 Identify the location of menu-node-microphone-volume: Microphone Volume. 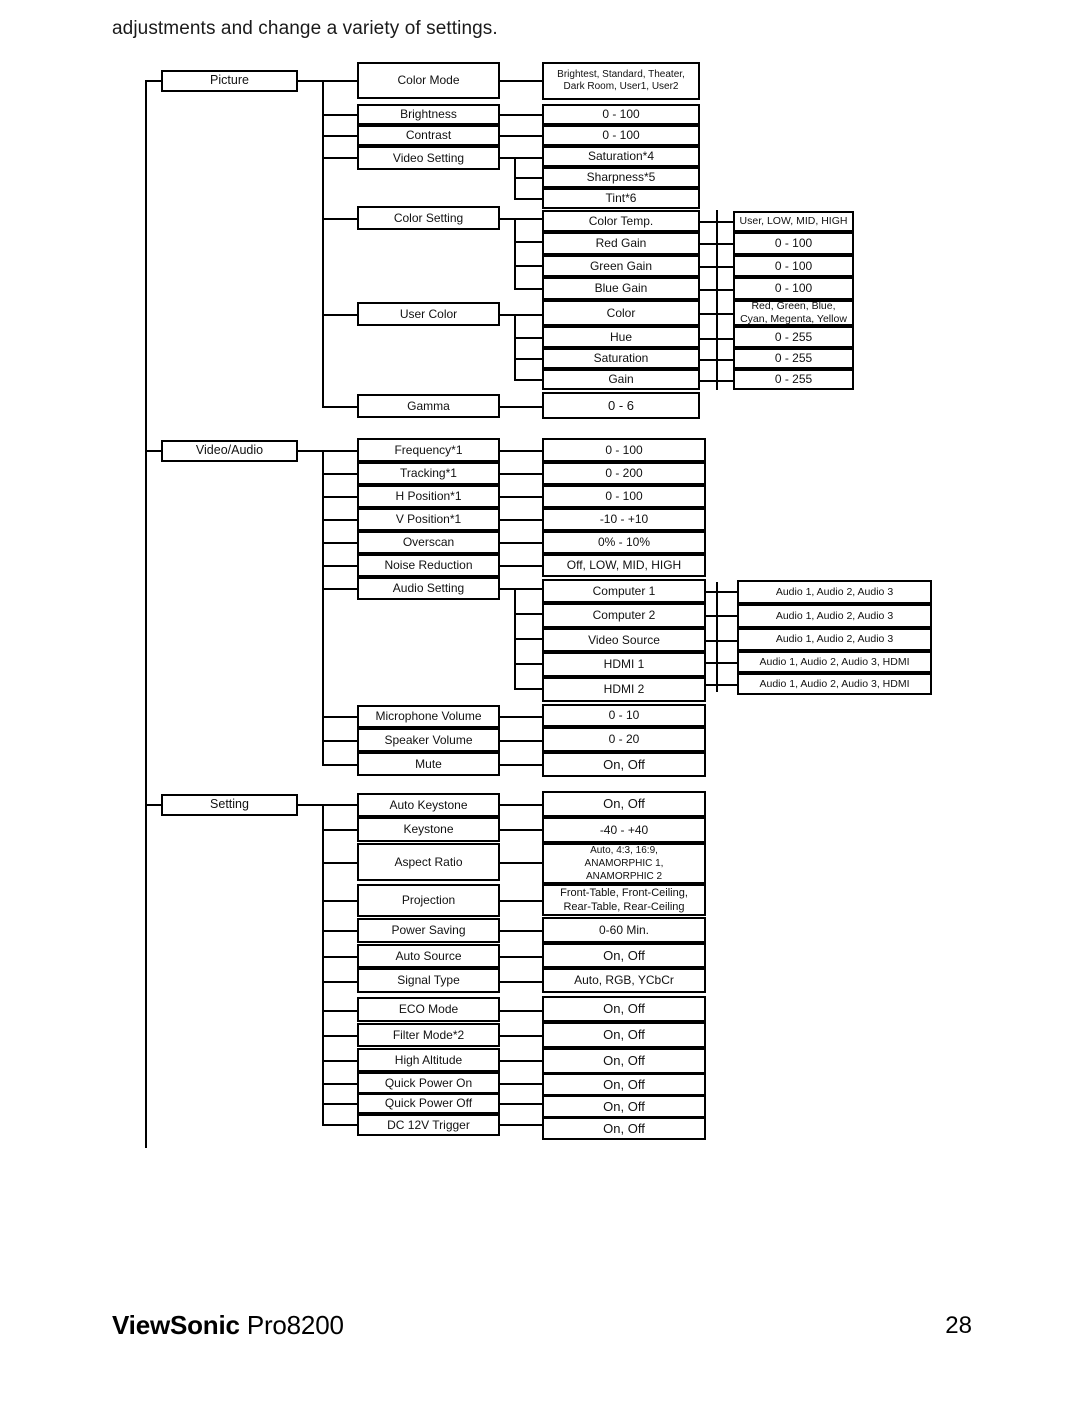
(428, 716).